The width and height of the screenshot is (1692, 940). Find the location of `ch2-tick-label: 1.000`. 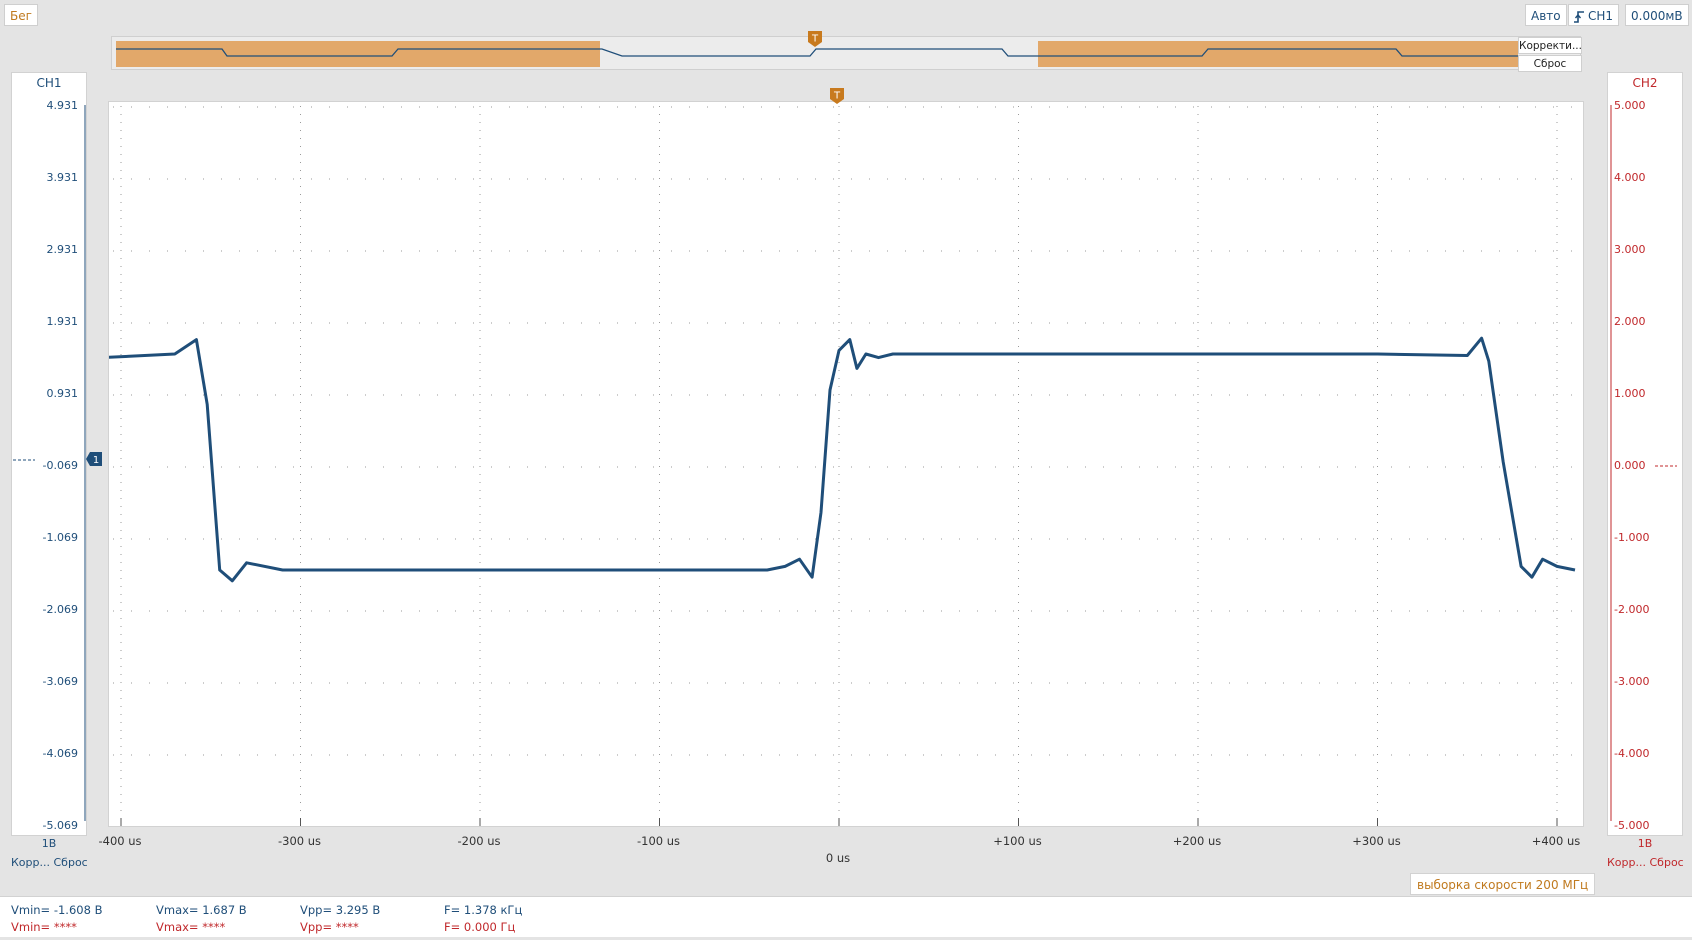

ch2-tick-label: 1.000 is located at coordinates (1630, 393).